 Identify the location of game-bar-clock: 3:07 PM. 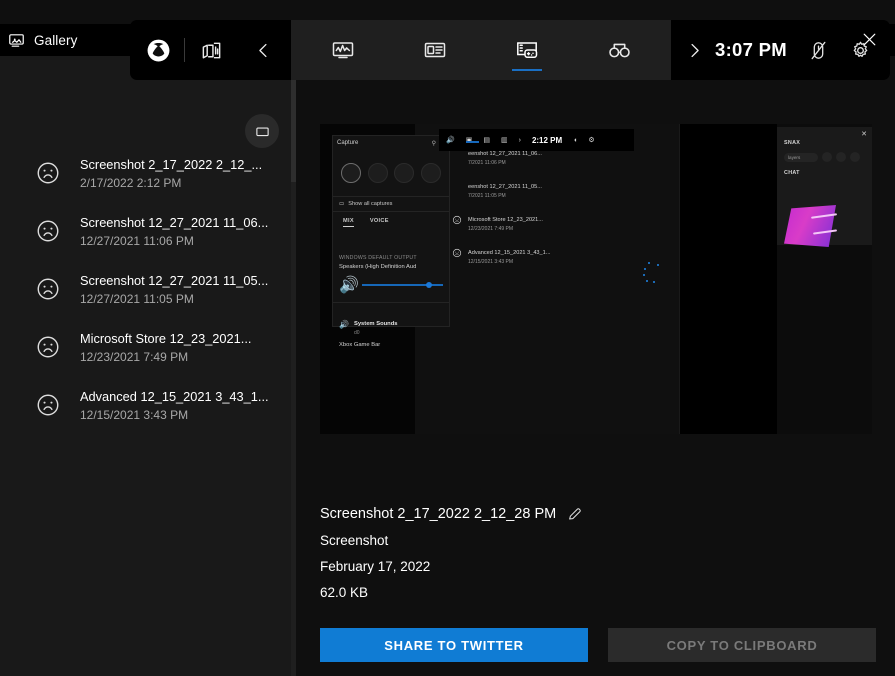
(751, 49).